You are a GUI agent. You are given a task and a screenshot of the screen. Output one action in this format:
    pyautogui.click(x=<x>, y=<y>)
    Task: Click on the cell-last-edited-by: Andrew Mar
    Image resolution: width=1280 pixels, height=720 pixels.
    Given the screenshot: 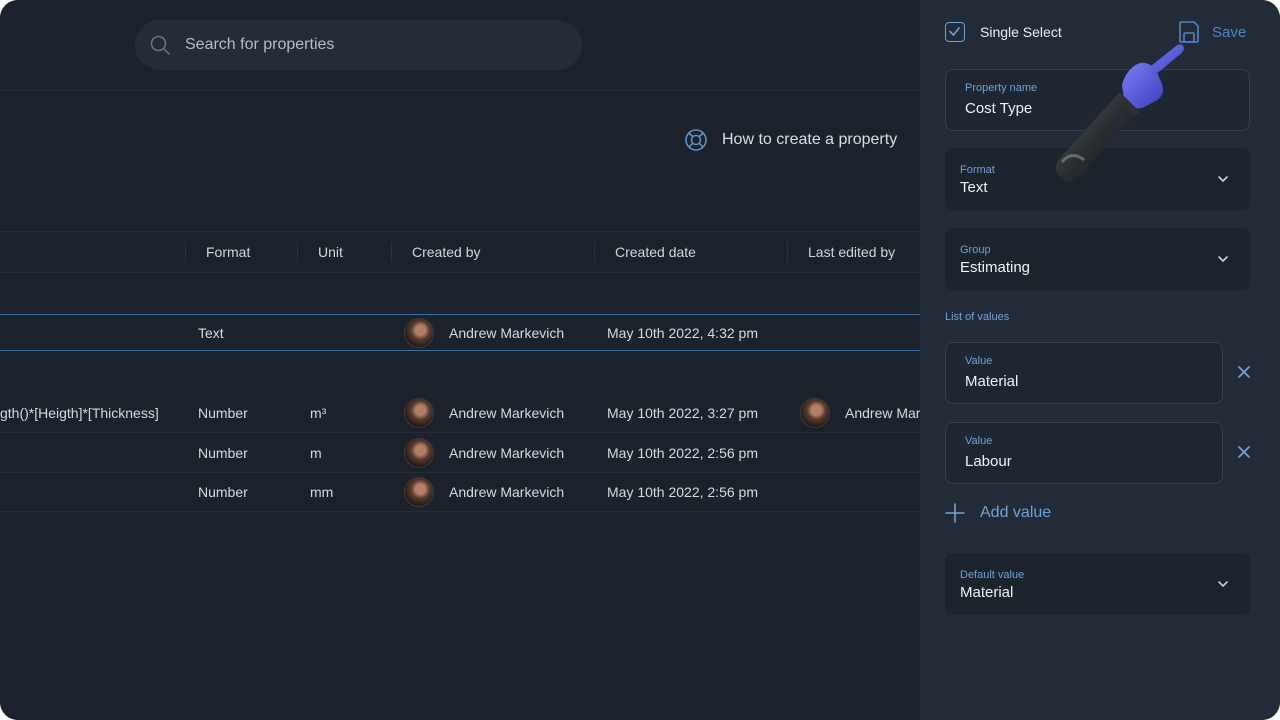 What is the action you would take?
    pyautogui.click(x=860, y=412)
    